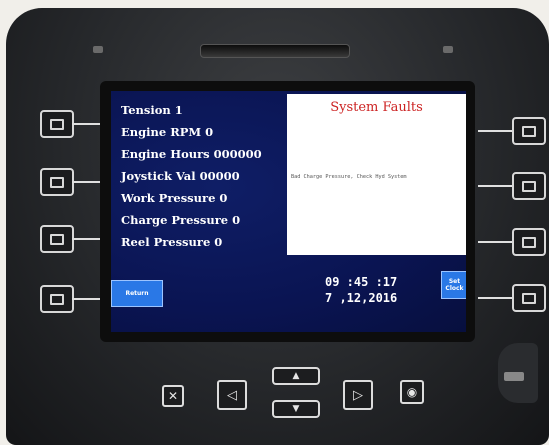 The height and width of the screenshot is (445, 549). What do you see at coordinates (376, 107) in the screenshot?
I see `system-faults-title: System Faults` at bounding box center [376, 107].